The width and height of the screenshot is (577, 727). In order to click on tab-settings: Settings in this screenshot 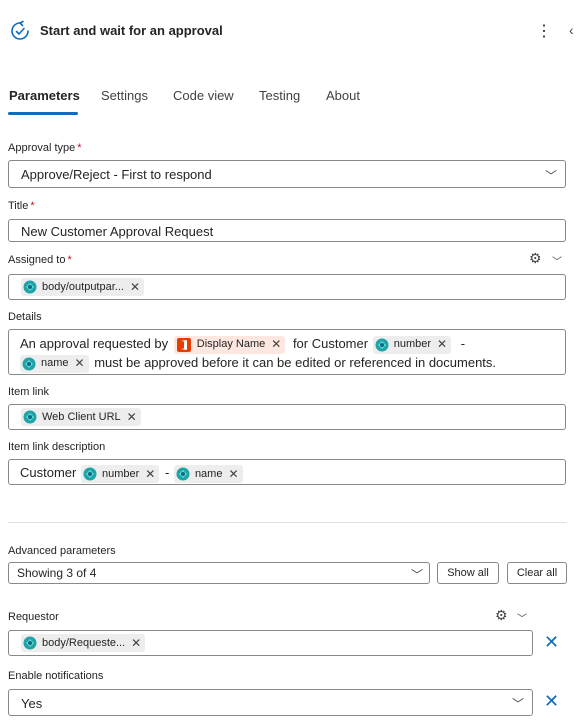, I will do `click(124, 95)`.